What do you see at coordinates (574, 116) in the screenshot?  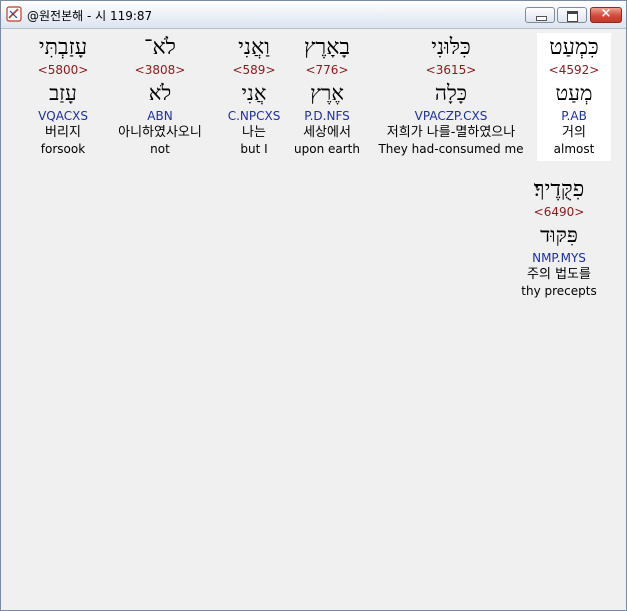 I see `morphology-code: P.AB` at bounding box center [574, 116].